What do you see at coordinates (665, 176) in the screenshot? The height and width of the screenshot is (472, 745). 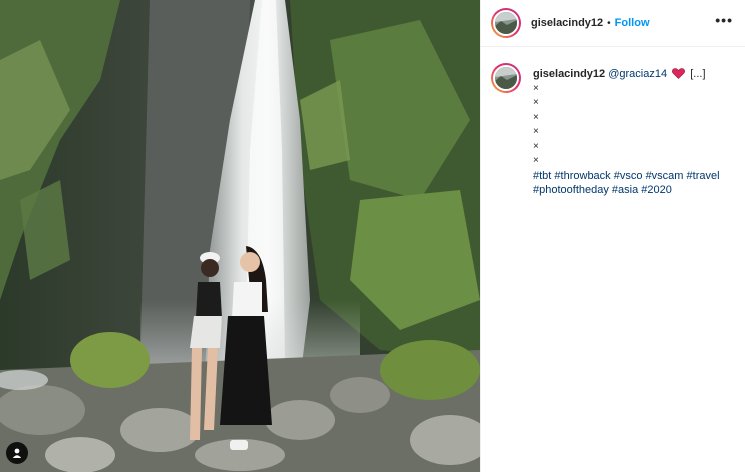 I see `hashtag-link: #vscam` at bounding box center [665, 176].